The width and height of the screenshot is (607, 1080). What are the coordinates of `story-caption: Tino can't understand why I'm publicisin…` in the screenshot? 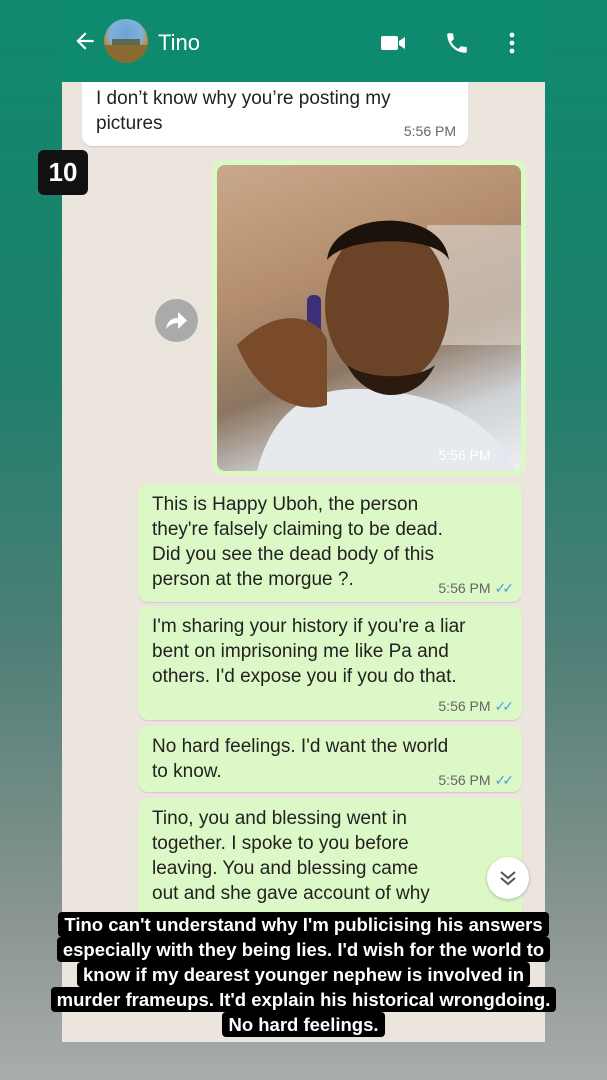 It's located at (303, 974).